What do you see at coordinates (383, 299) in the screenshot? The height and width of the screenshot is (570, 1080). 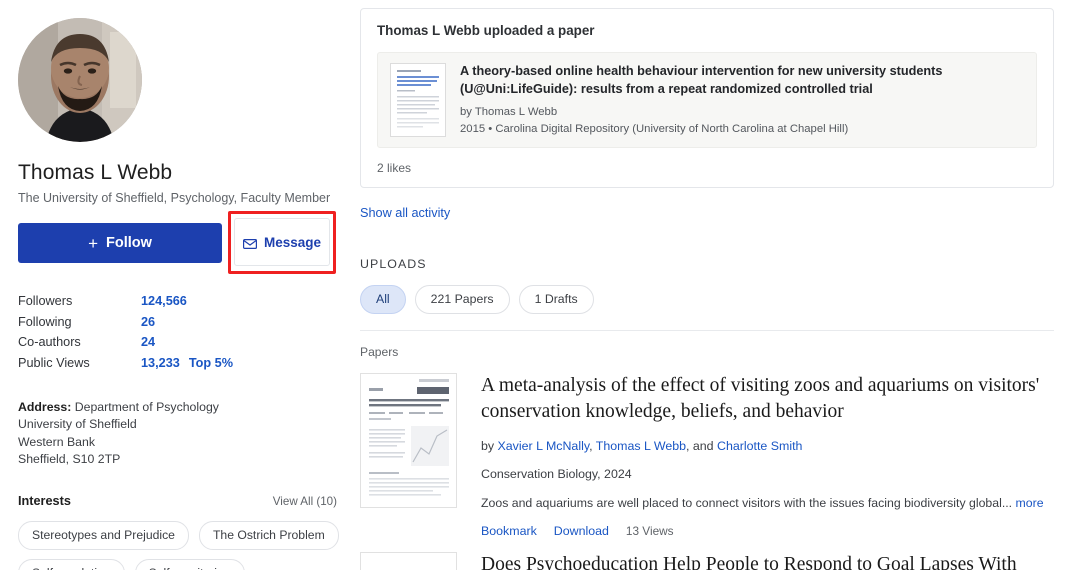 I see `tab-all: All` at bounding box center [383, 299].